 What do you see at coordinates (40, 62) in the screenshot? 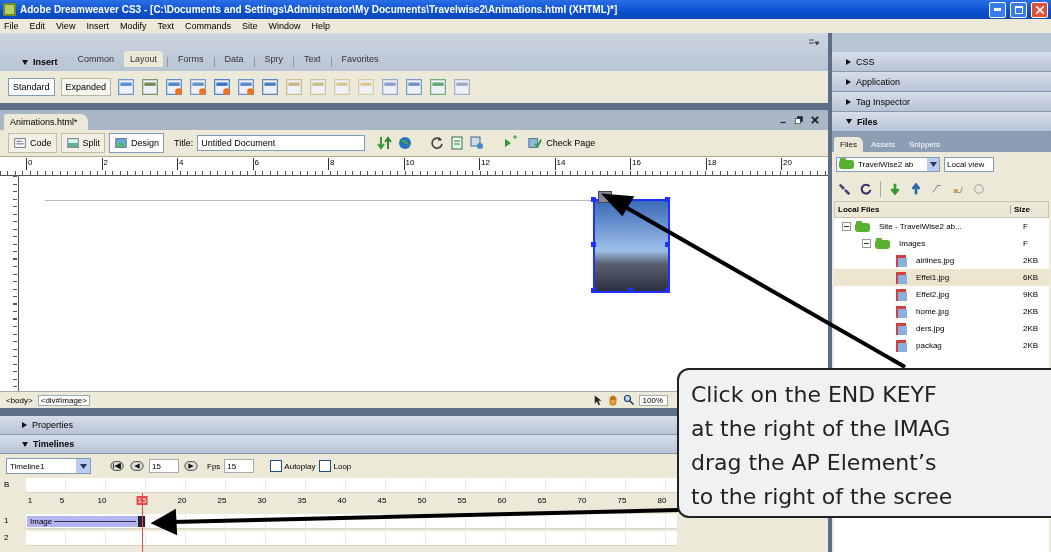
I see `insert-label: Insert` at bounding box center [40, 62].